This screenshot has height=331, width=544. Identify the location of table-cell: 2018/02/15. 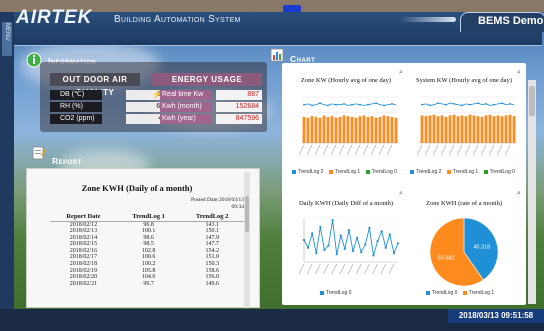
(83, 244).